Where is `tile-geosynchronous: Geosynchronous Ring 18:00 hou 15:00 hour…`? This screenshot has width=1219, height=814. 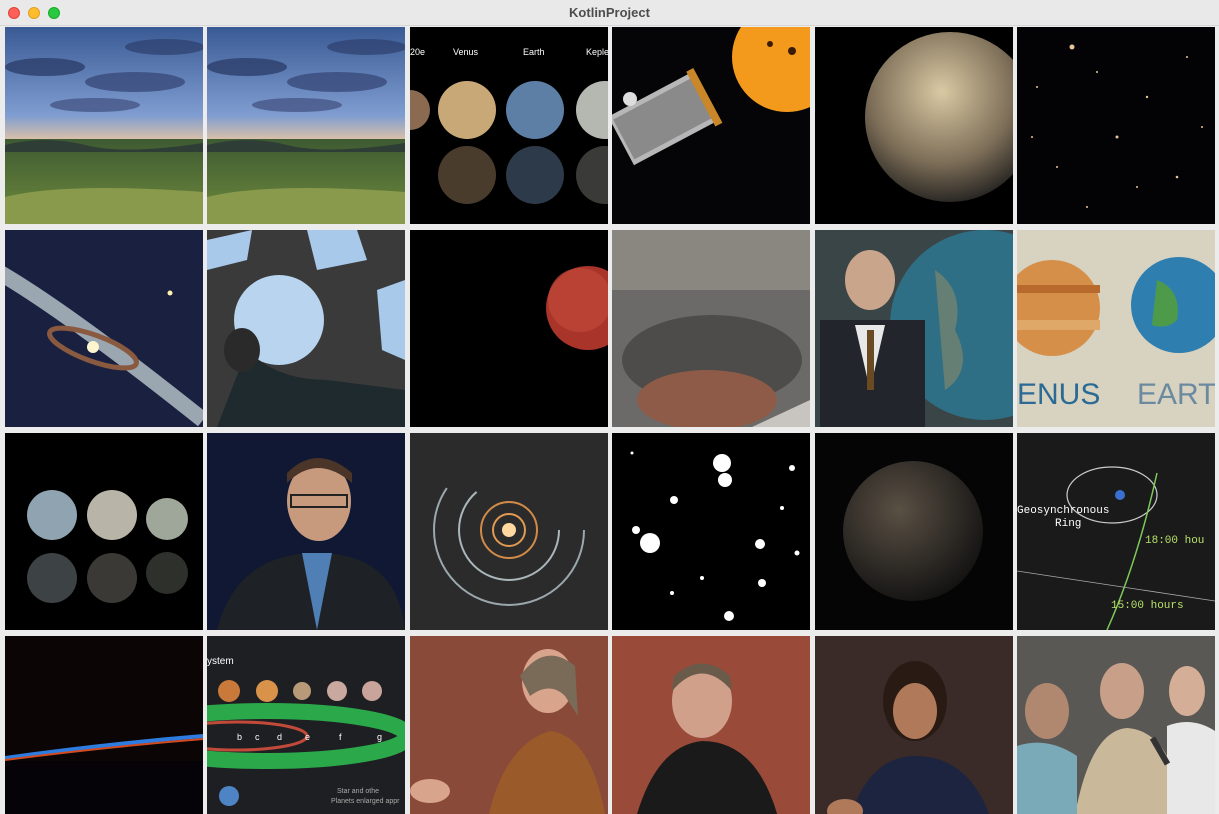 tile-geosynchronous: Geosynchronous Ring 18:00 hou 15:00 hour… is located at coordinates (1115, 531).